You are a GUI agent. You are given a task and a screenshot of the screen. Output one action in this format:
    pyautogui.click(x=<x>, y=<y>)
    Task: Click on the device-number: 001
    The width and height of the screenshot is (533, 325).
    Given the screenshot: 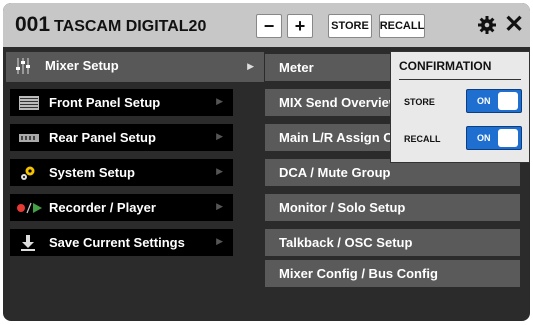 What is the action you would take?
    pyautogui.click(x=33, y=24)
    